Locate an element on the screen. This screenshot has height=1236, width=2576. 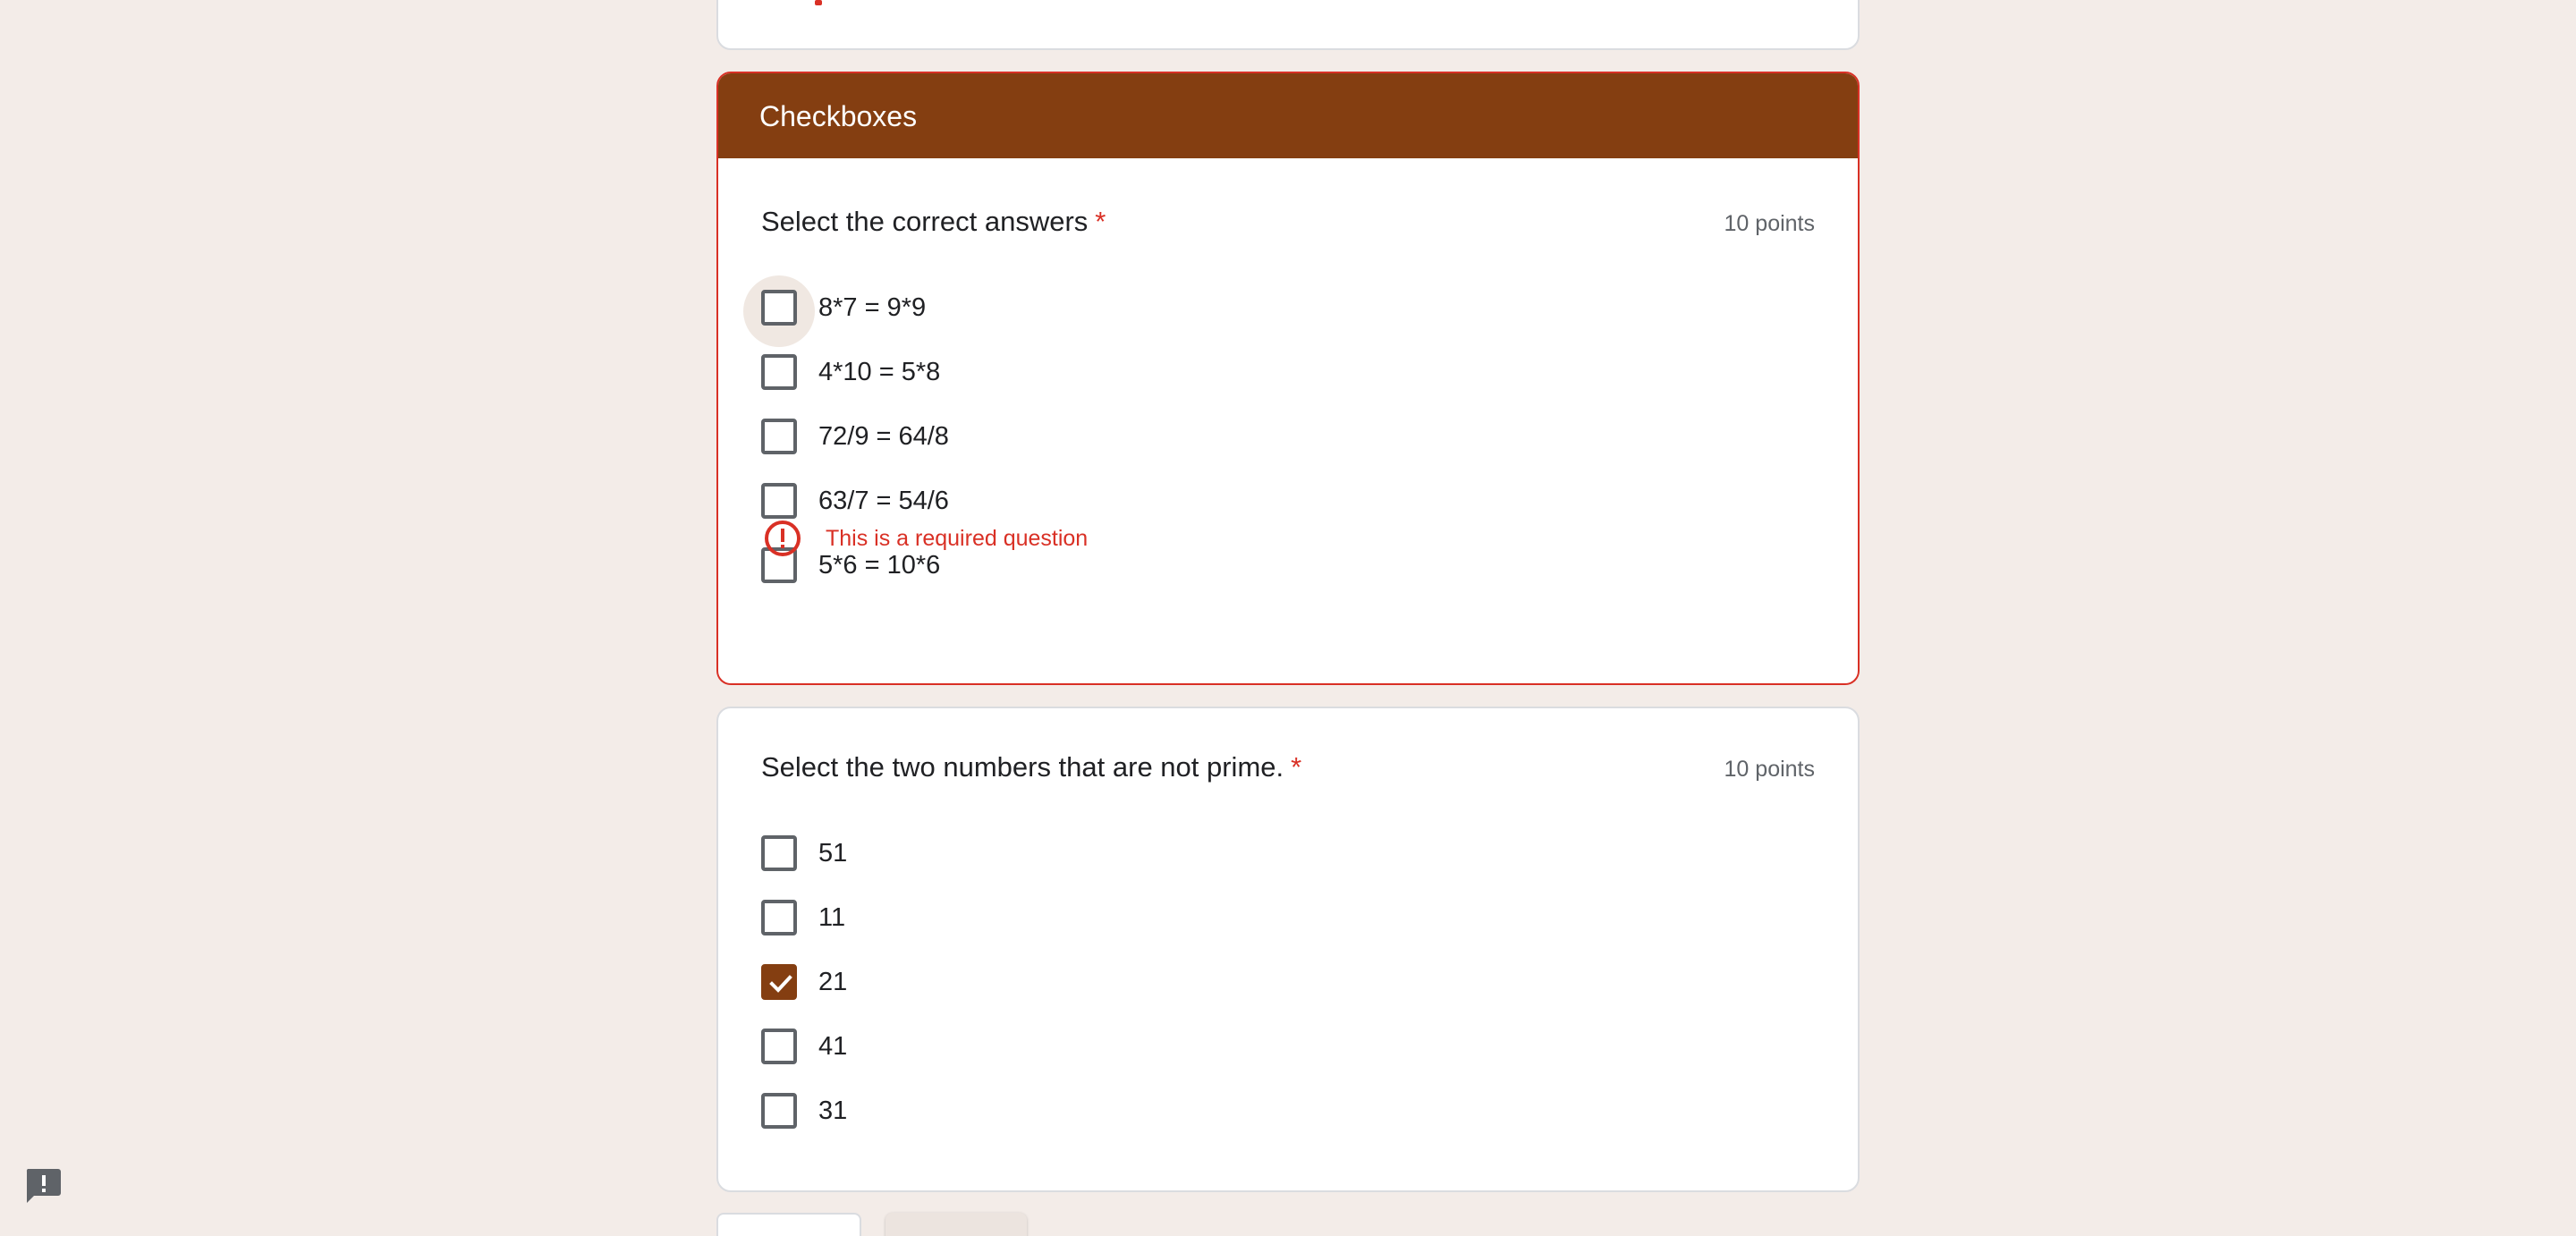
option-item: 11 is located at coordinates (1163, 932).